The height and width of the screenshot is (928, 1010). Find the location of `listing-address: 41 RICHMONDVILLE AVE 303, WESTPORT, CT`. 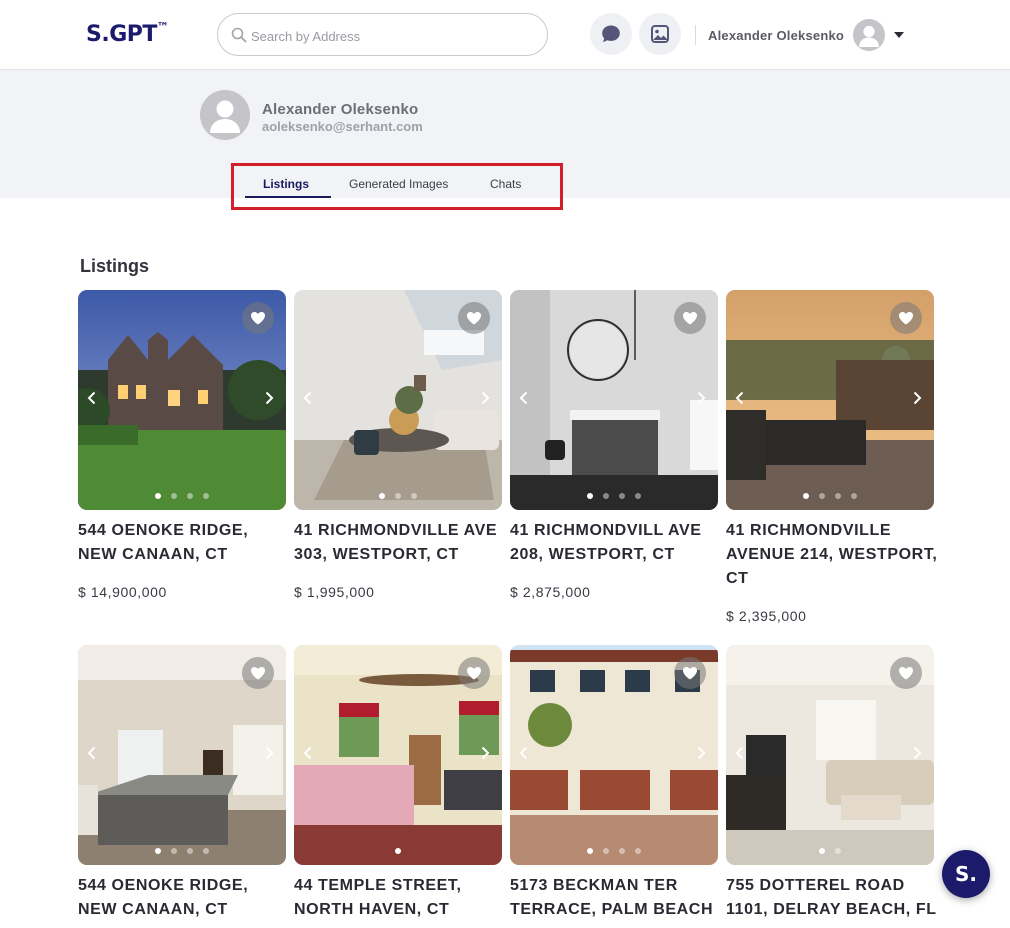

listing-address: 41 RICHMONDVILLE AVE 303, WESTPORT, CT is located at coordinates (400, 543).